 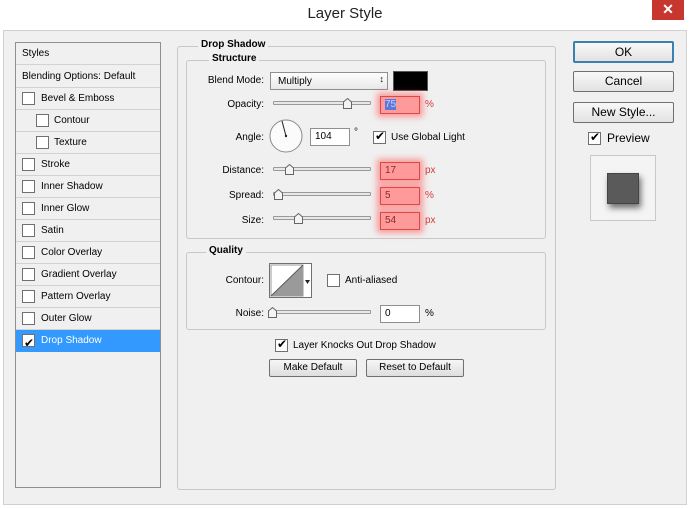 I want to click on style-item-contour: Contour, so click(x=88, y=121).